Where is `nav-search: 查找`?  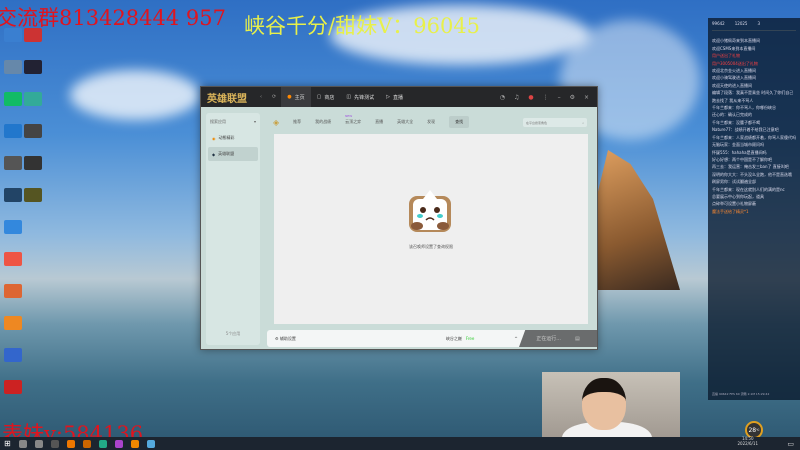 nav-search: 查找 is located at coordinates (459, 122).